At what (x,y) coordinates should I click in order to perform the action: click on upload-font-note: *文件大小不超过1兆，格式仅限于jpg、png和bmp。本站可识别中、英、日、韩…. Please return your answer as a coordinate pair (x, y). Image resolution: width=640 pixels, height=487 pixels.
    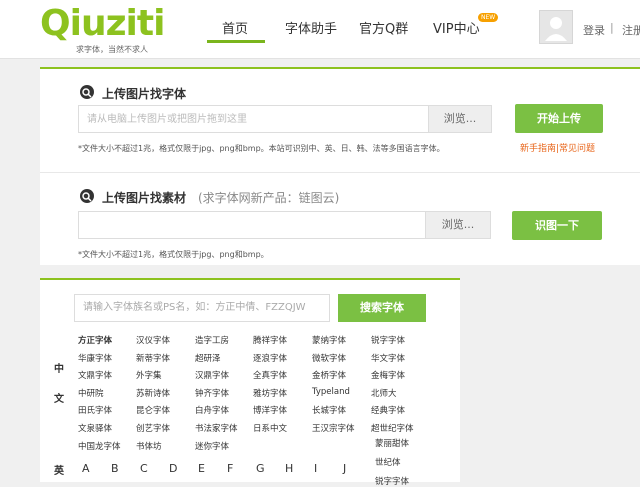
    Looking at the image, I should click on (261, 148).